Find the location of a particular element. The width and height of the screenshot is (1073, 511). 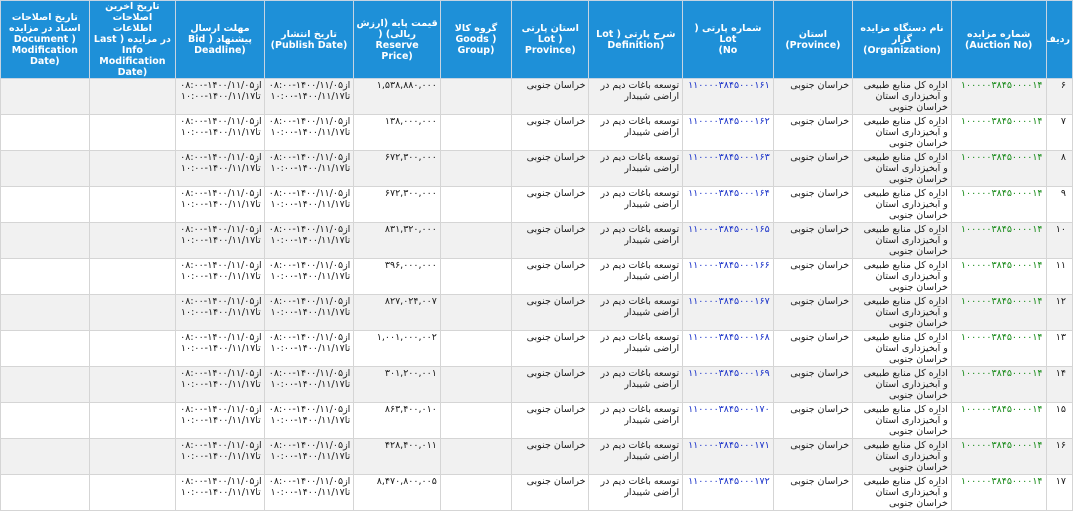

row-index: ۶ is located at coordinates (1059, 96).